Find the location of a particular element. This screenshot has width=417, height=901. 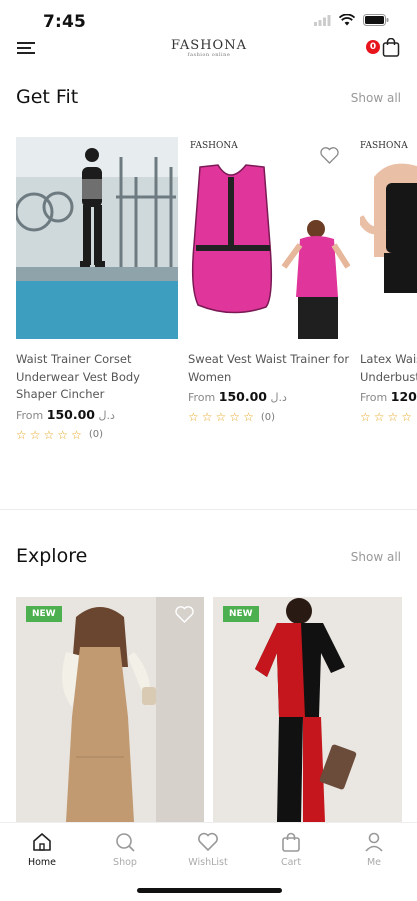

rating-stars: ☆ ☆ ☆ ☆ is located at coordinates (388, 417).